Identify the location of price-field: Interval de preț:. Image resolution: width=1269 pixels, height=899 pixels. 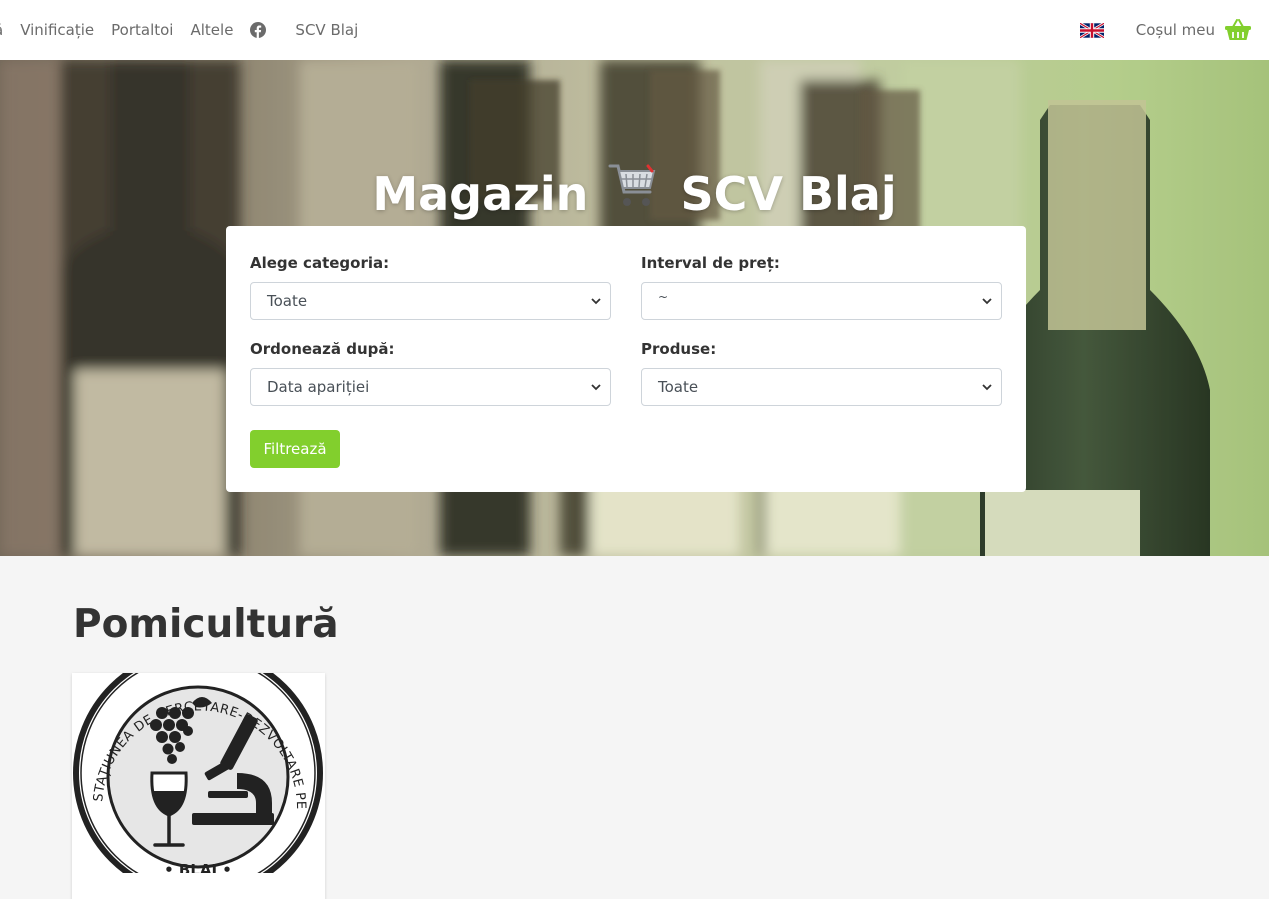
(710, 263).